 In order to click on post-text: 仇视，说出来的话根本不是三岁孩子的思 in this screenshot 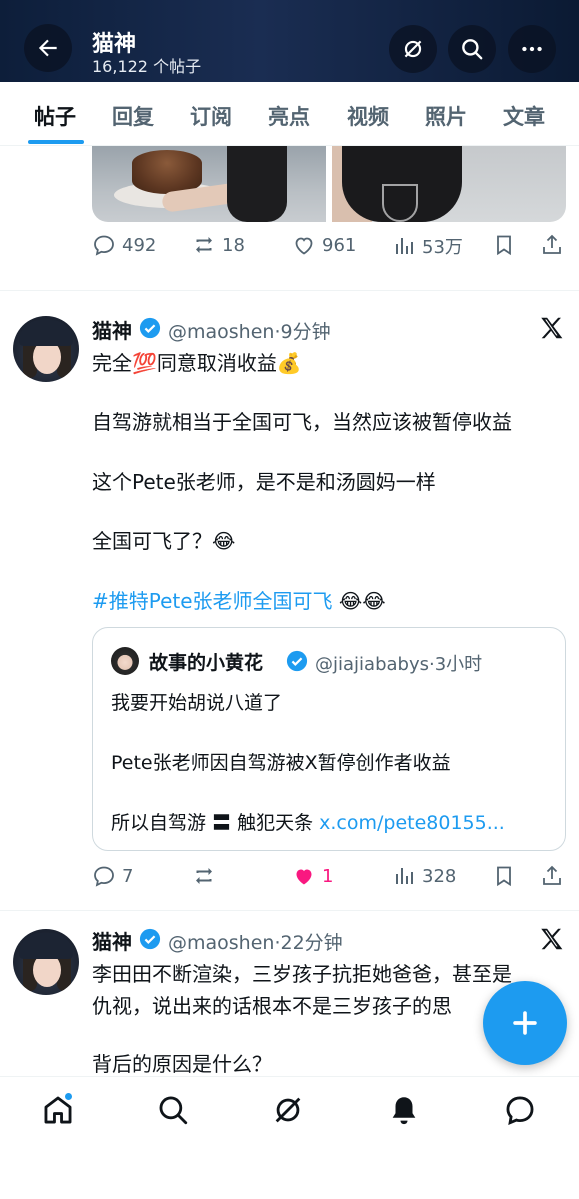, I will do `click(272, 1006)`.